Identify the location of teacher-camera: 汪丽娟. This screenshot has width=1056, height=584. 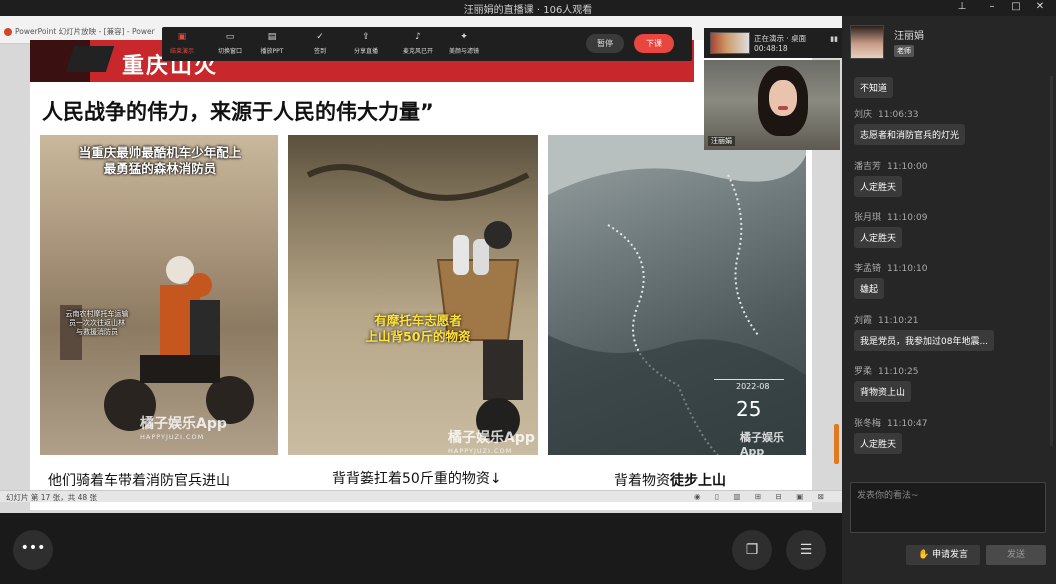
(772, 105).